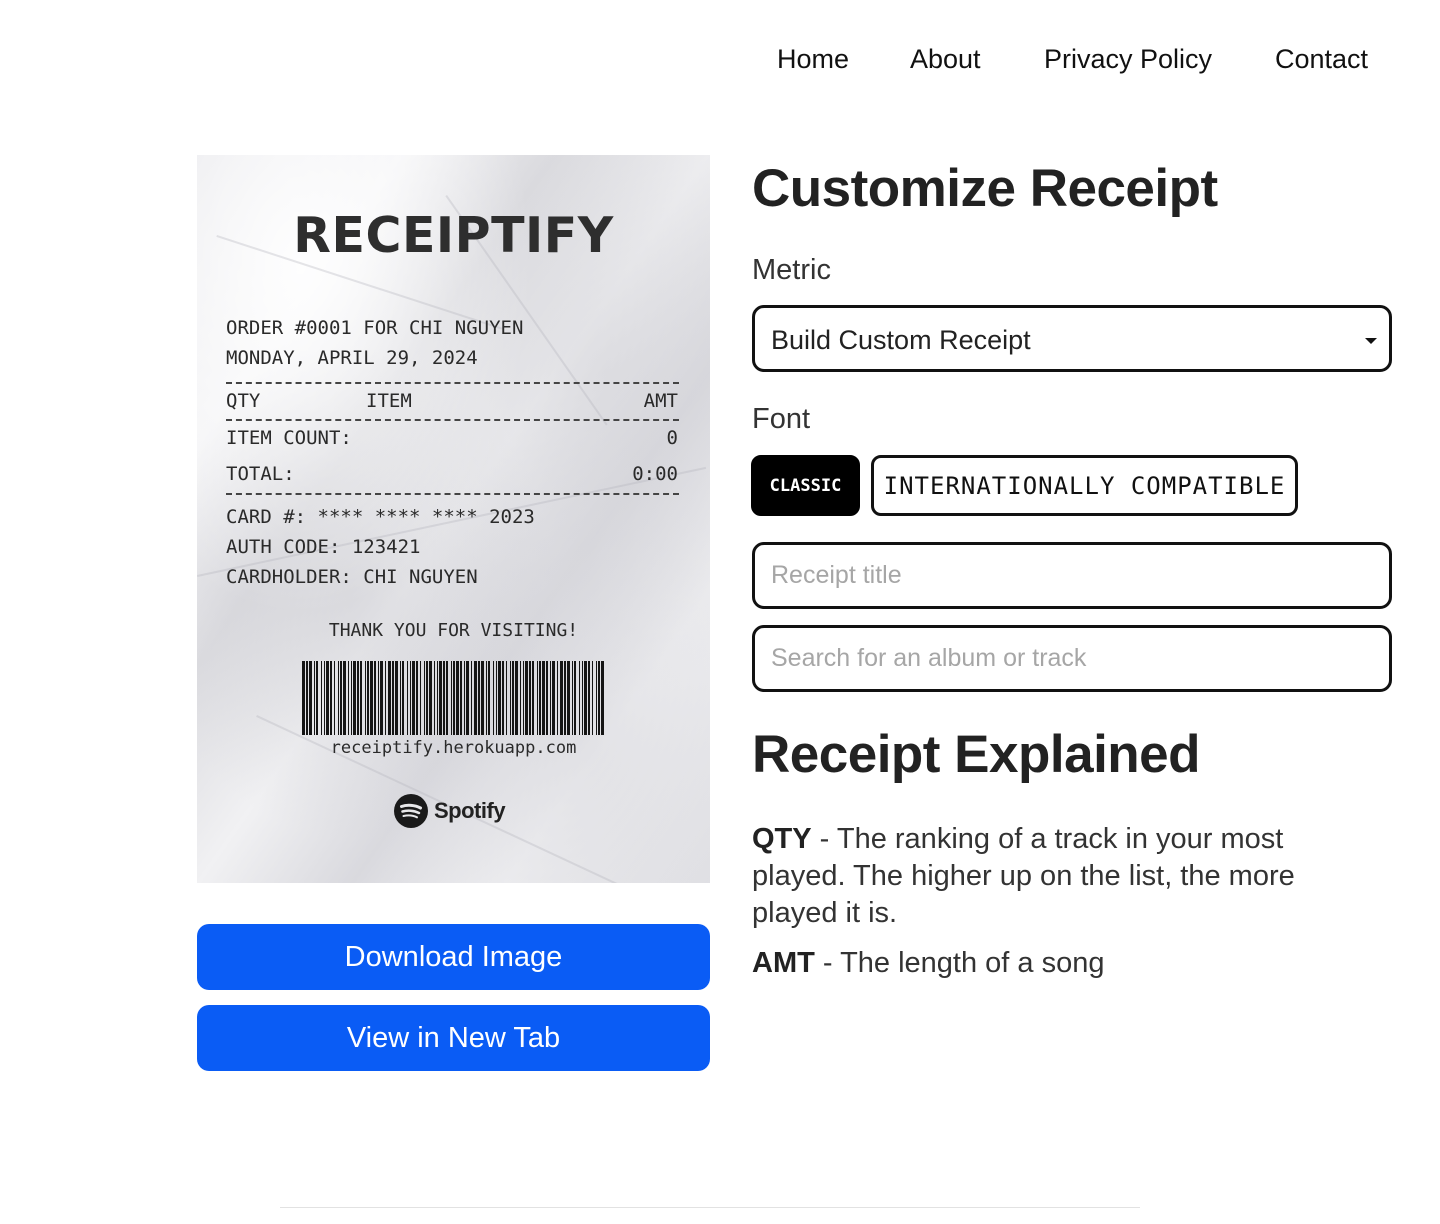 This screenshot has width=1440, height=1224. What do you see at coordinates (352, 577) in the screenshot?
I see `receipt-cardholder-line: CARDHOLDER: CHI NGUYEN` at bounding box center [352, 577].